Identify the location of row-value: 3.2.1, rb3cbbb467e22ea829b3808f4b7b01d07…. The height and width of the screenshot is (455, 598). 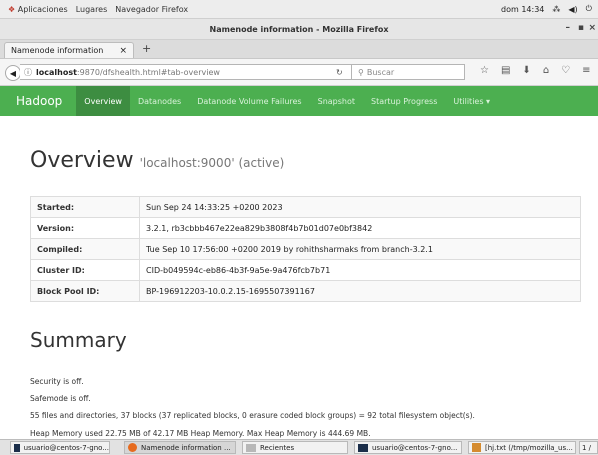
(360, 228).